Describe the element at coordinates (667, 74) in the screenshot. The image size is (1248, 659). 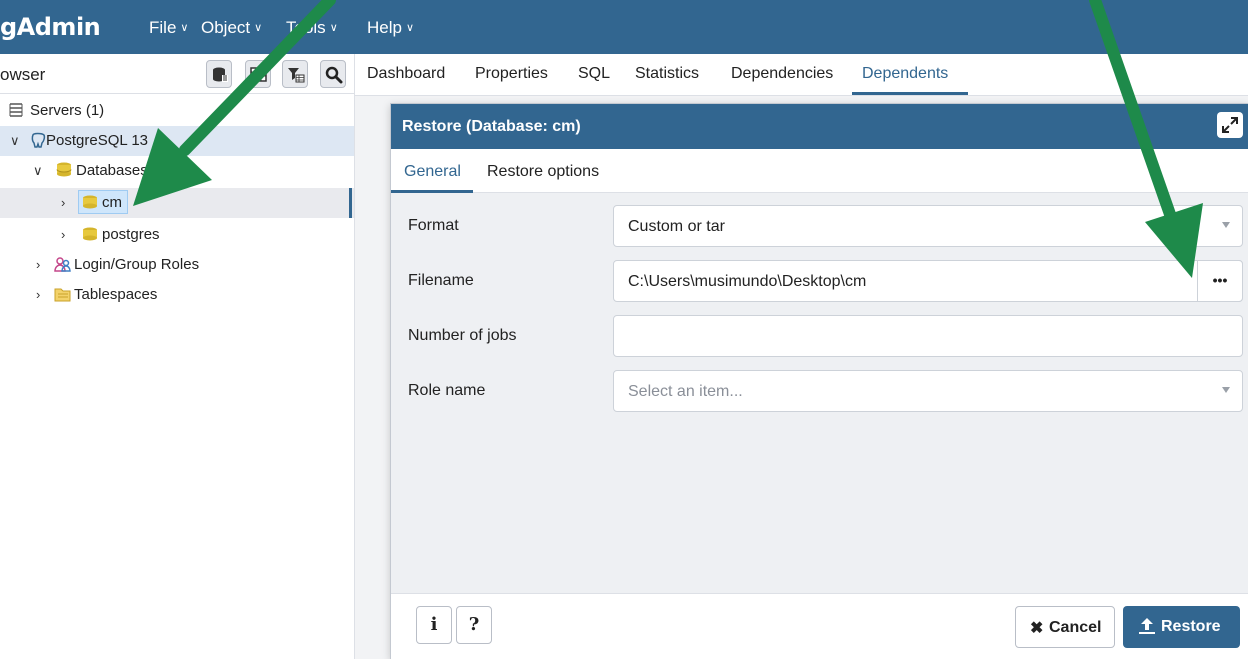
I see `tab-statistics: Statistics` at that location.